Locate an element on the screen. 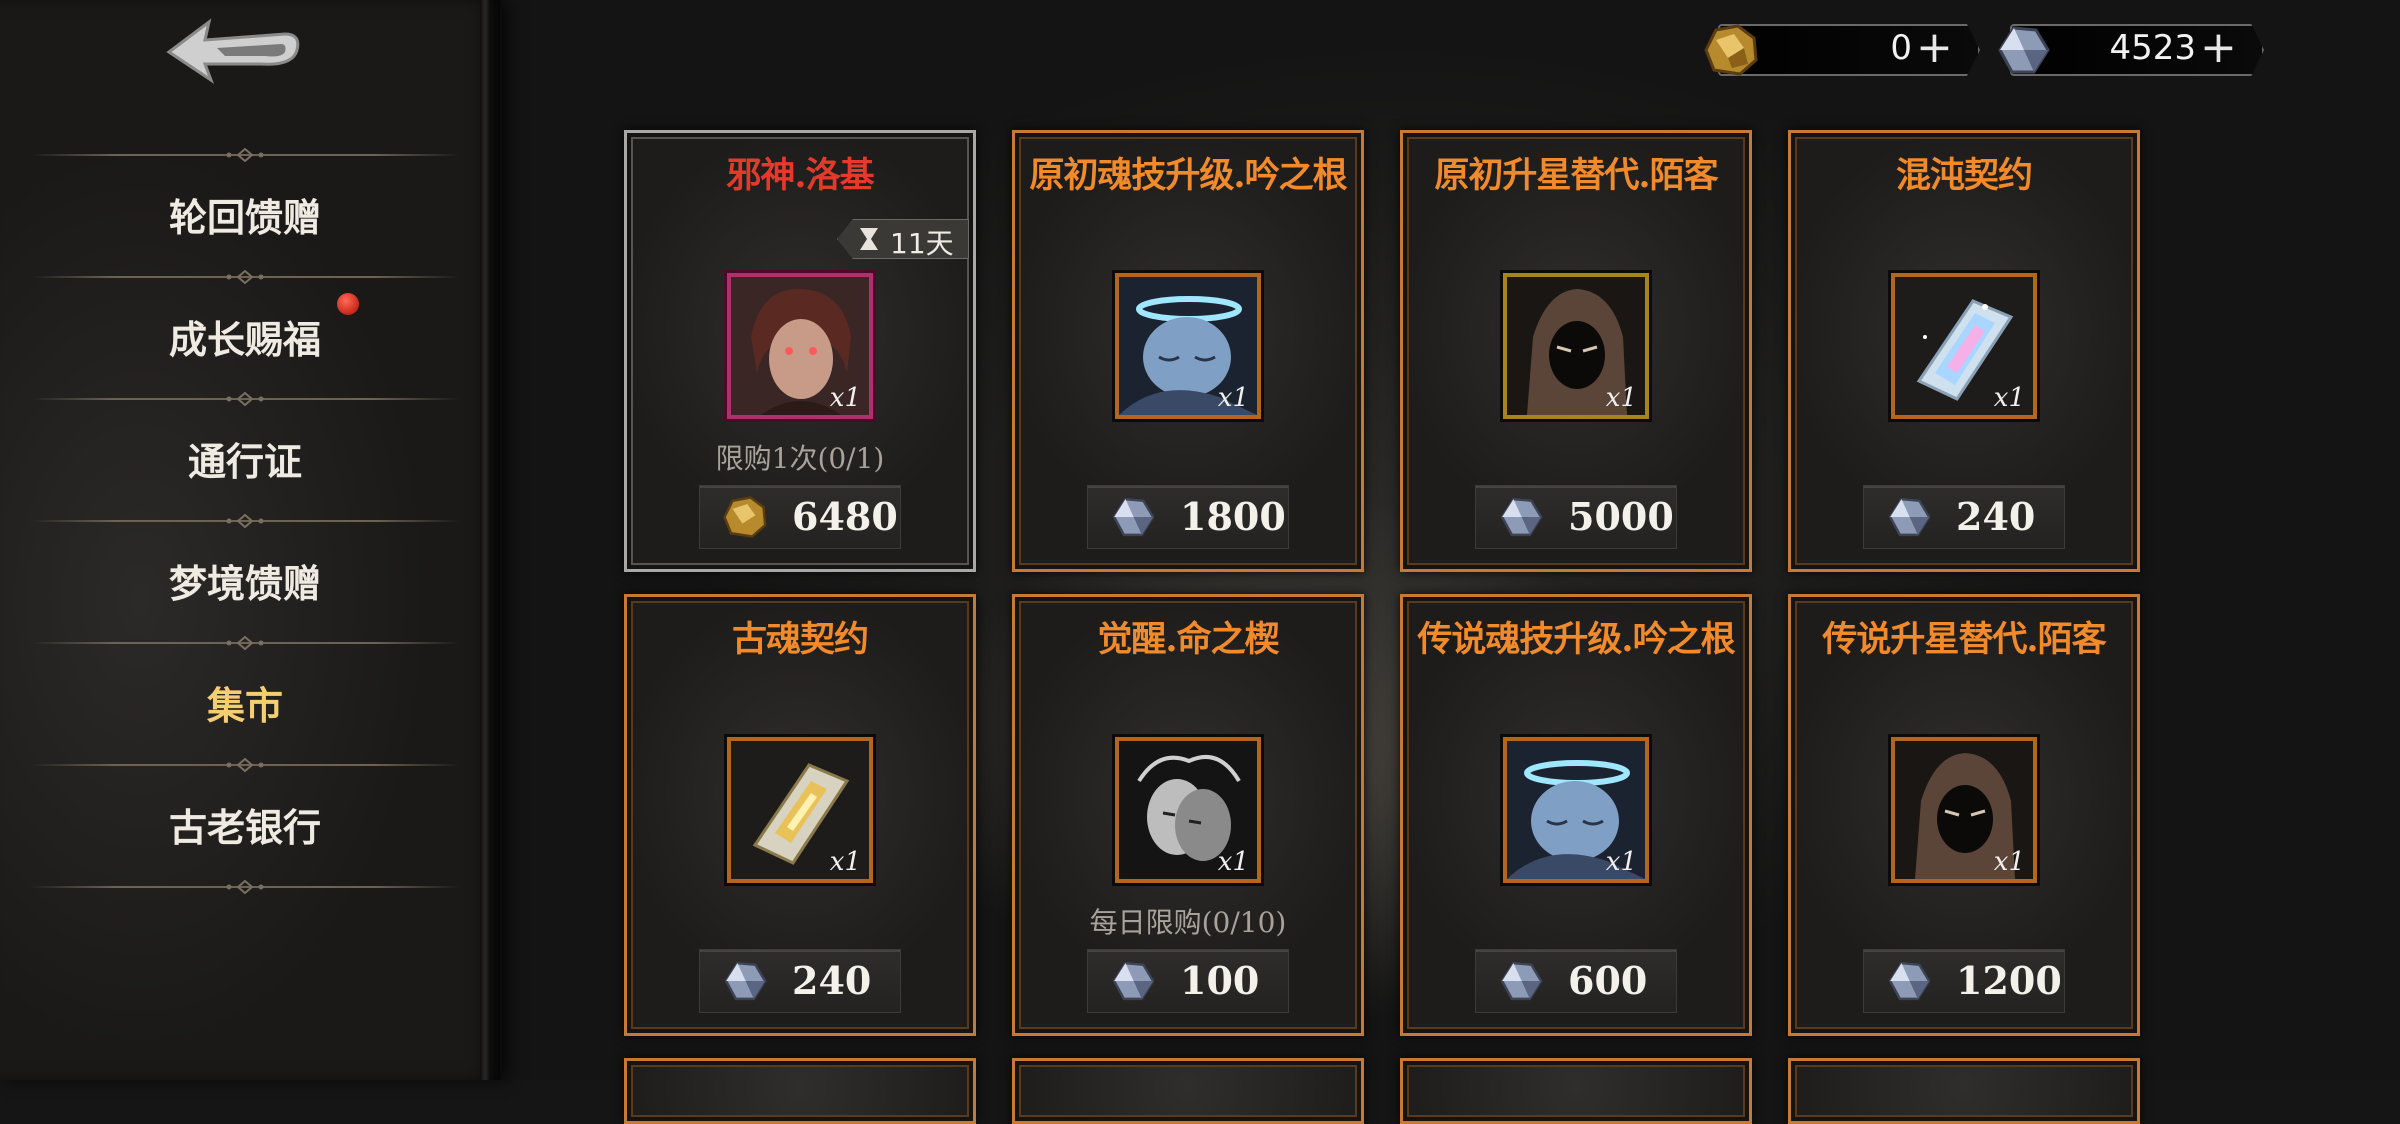  sidebar-item-label: 梦境馈赠 is located at coordinates (244, 583).